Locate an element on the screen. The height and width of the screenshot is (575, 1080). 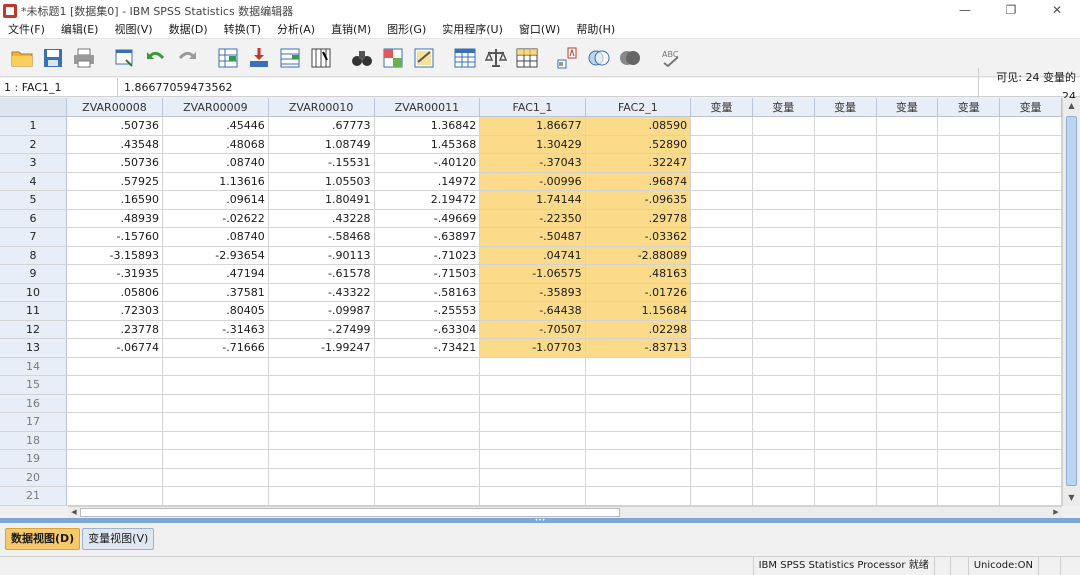
data-cell: -.61578 is located at coordinates (321, 274).